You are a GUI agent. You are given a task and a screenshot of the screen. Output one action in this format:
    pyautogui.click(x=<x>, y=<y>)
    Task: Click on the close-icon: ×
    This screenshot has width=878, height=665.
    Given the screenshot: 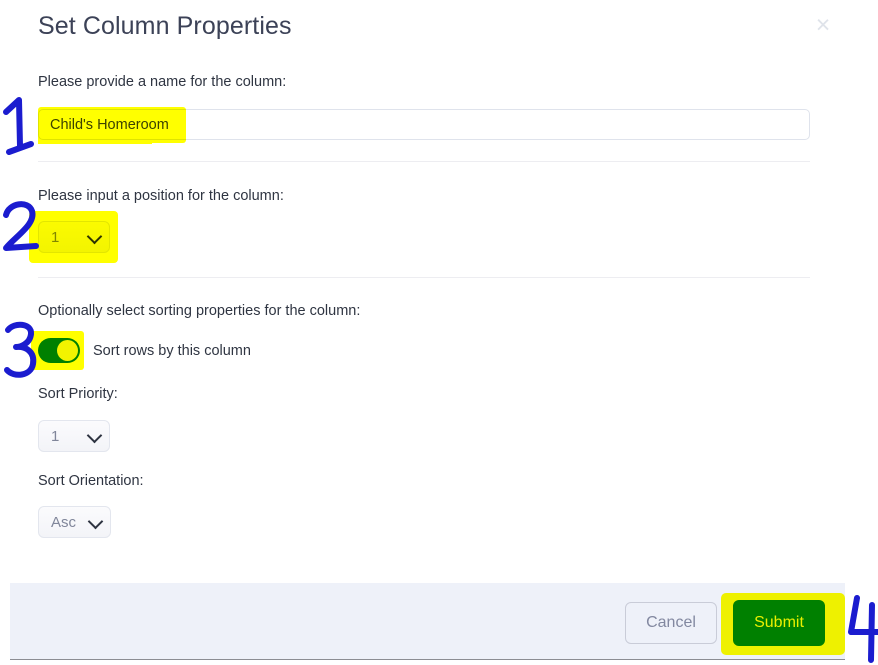 What is the action you would take?
    pyautogui.click(x=823, y=25)
    